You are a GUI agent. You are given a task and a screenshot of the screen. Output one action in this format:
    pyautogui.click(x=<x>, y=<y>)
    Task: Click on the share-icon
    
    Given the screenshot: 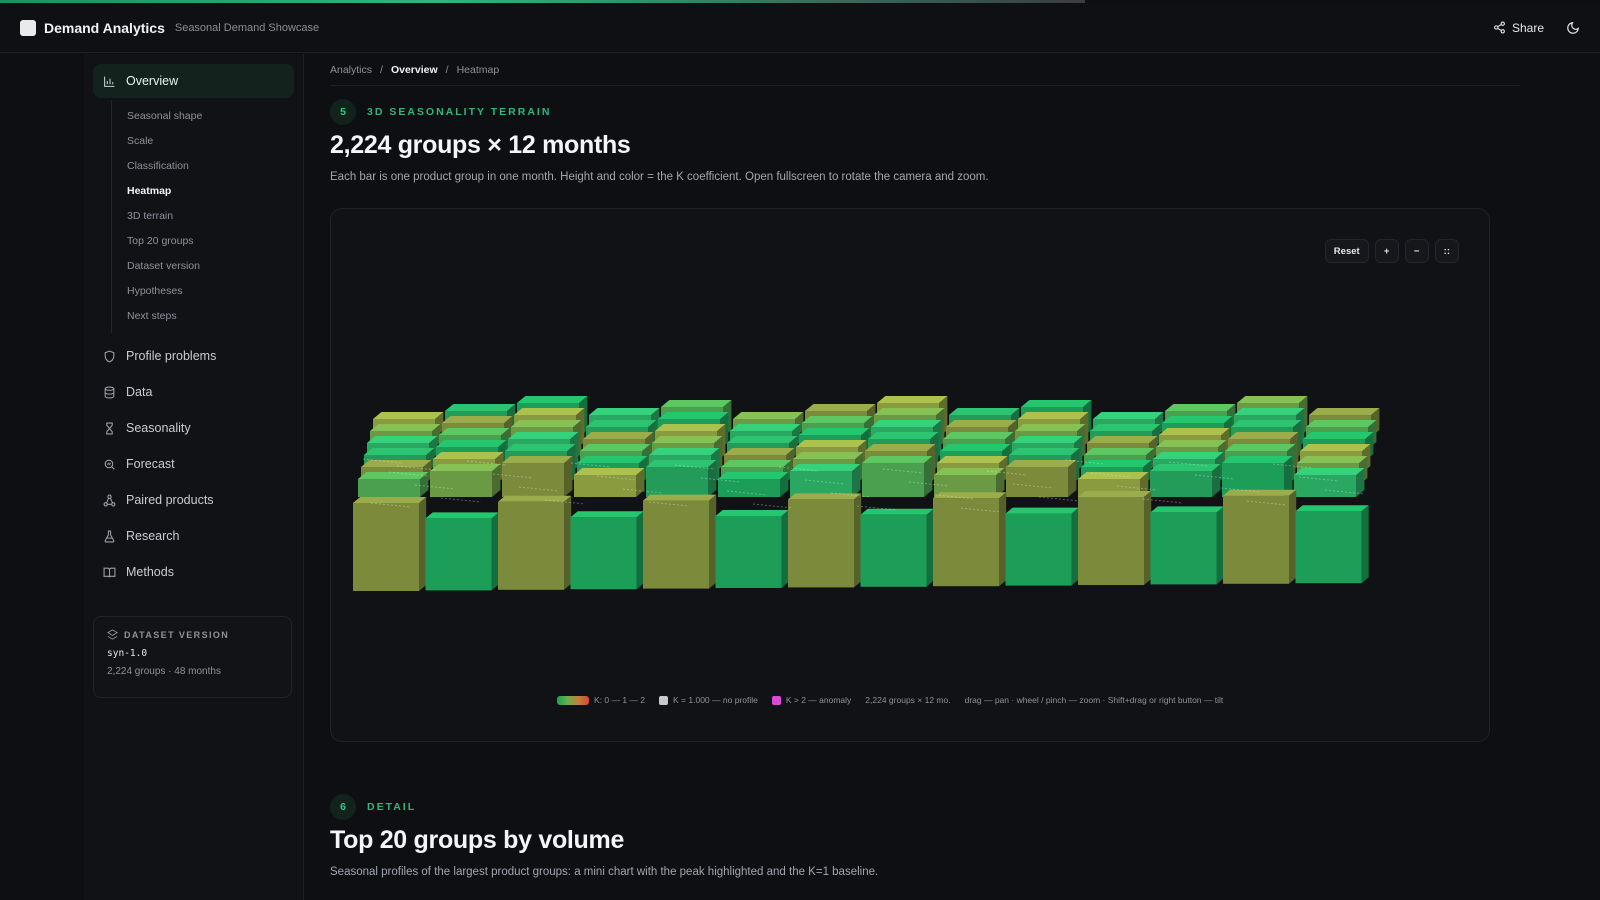 What is the action you would take?
    pyautogui.click(x=1499, y=27)
    